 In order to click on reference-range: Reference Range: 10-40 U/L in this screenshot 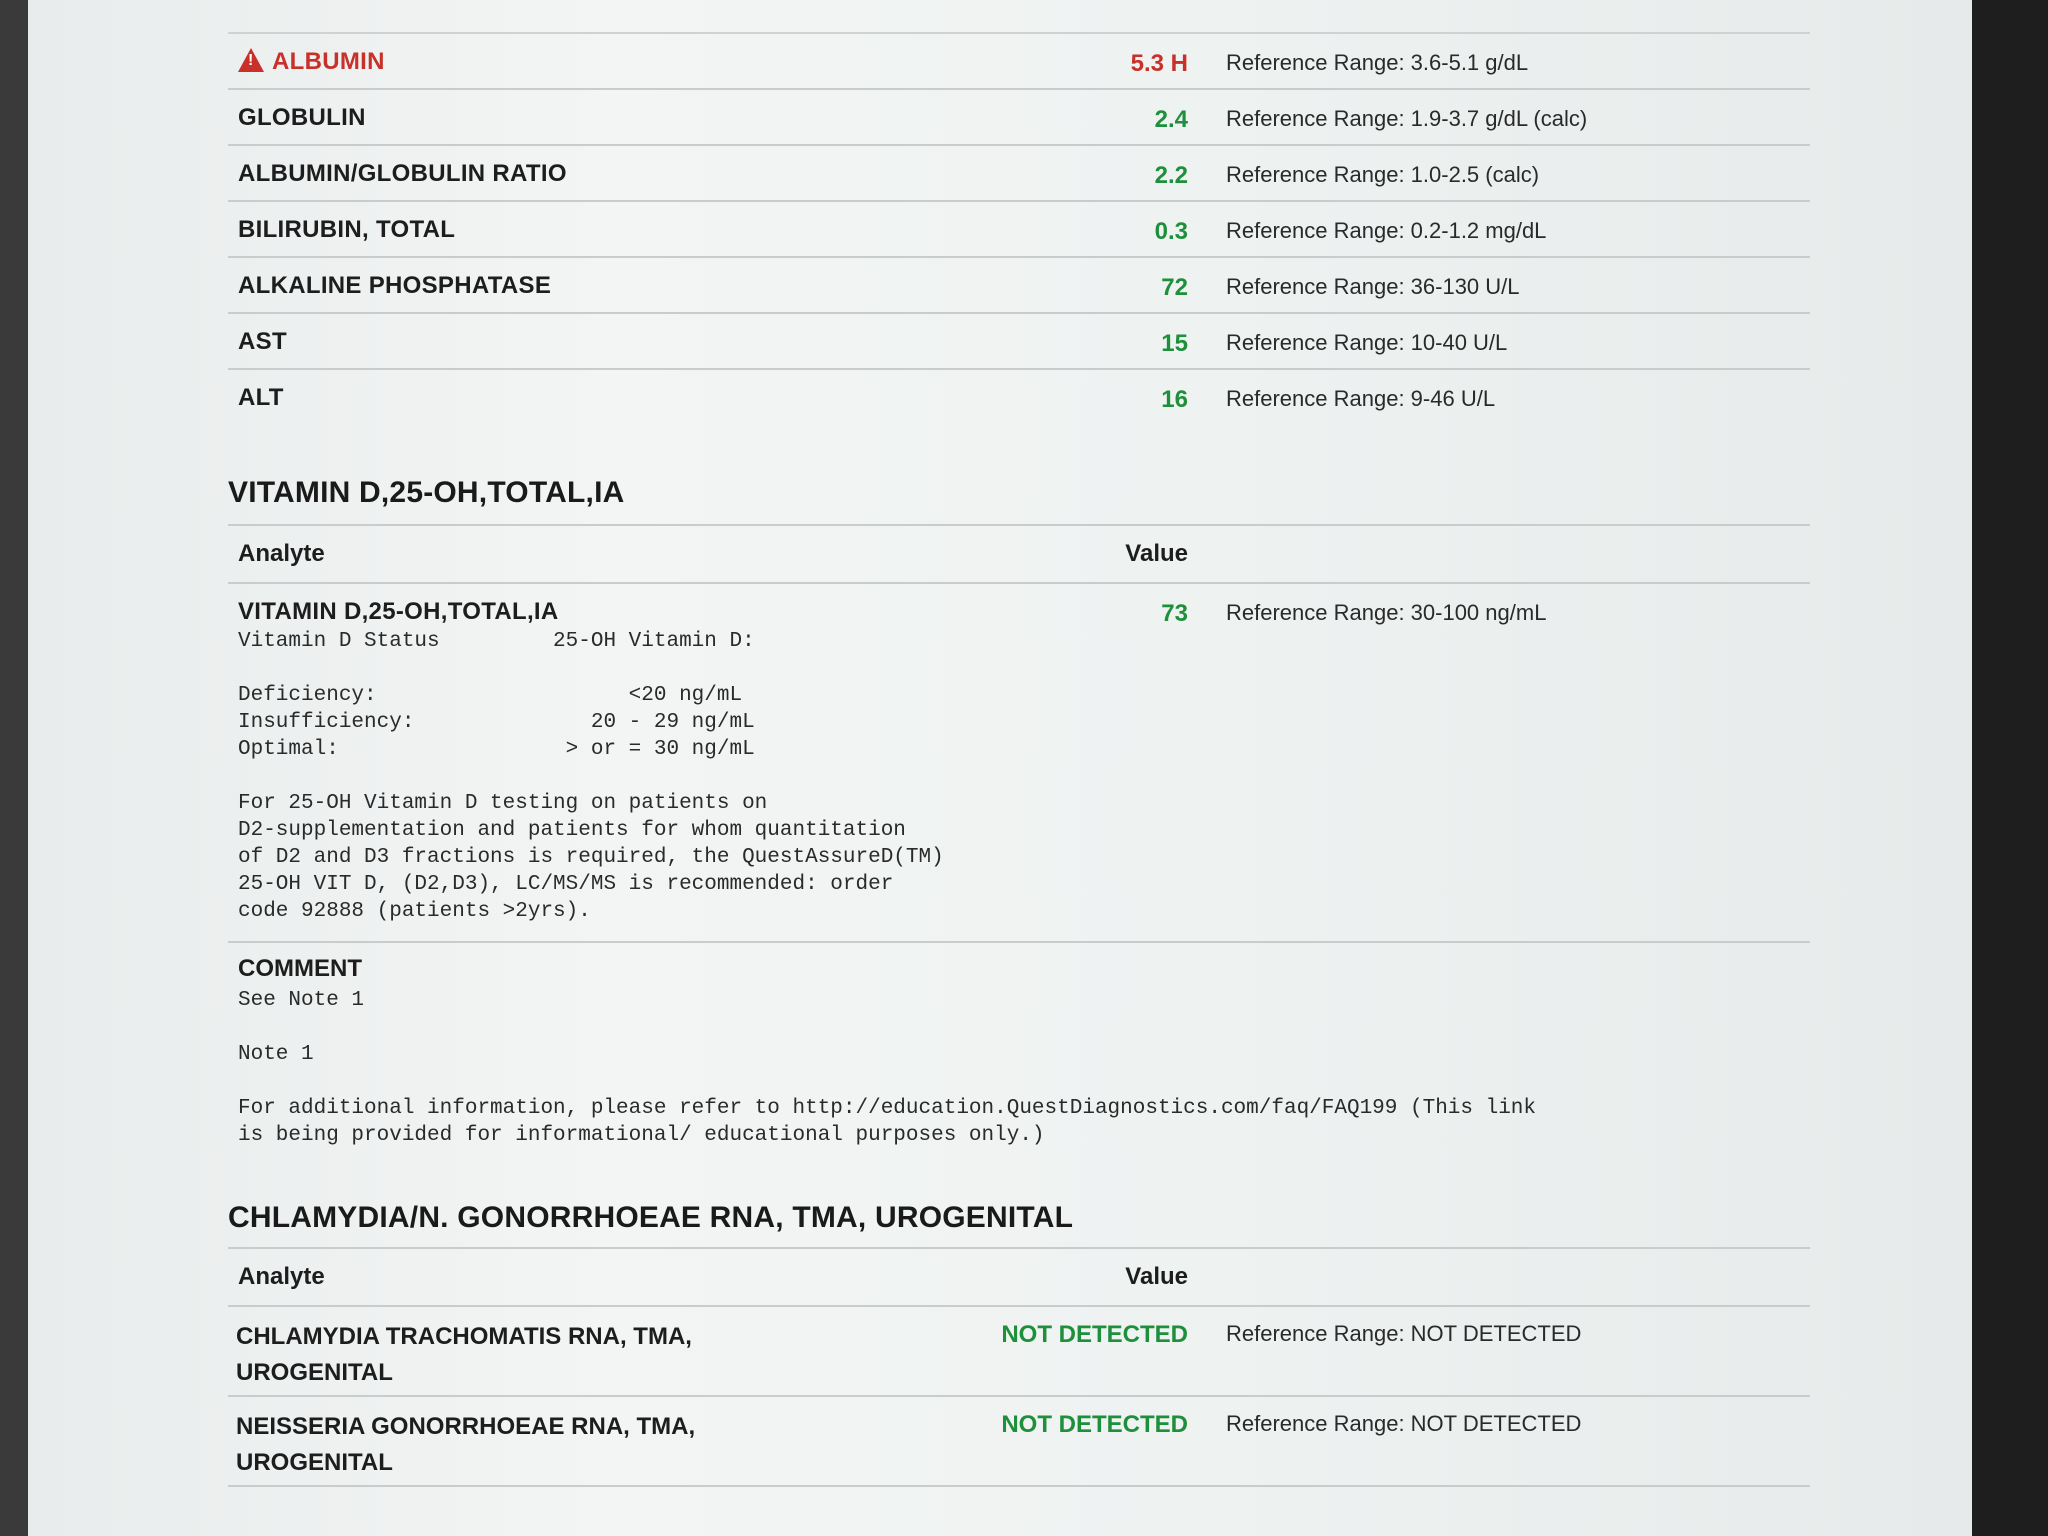, I will do `click(1367, 342)`.